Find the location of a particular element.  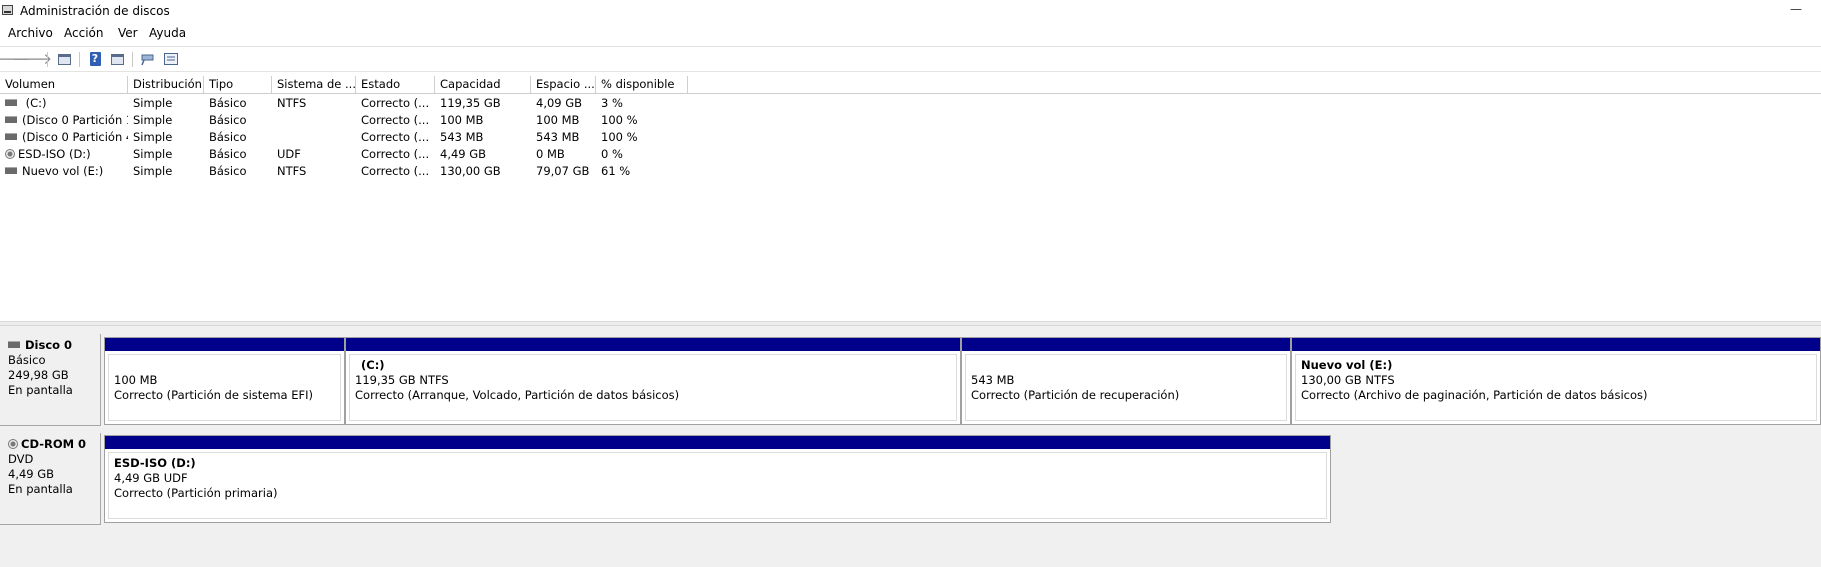

filesystem-cell: UDF is located at coordinates (289, 154).